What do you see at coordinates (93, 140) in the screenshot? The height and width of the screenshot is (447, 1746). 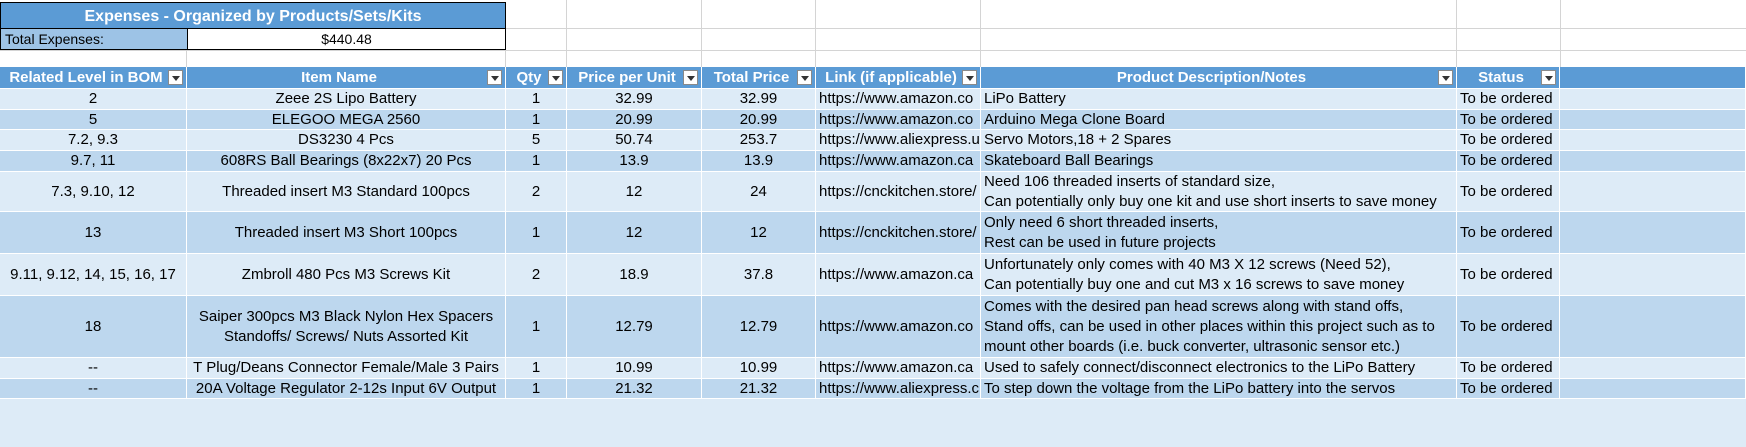 I see `bom-level-cell: 7.2, 9.3` at bounding box center [93, 140].